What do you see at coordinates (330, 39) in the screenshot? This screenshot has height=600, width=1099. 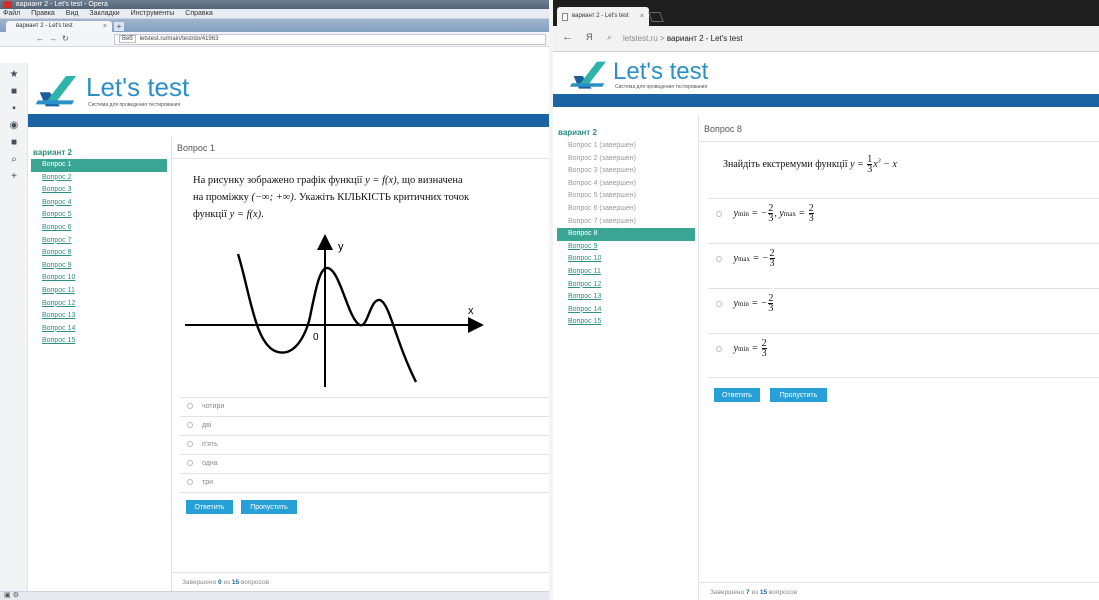 I see `address-bar: Веб letstest.ru/main/test/do/41963` at bounding box center [330, 39].